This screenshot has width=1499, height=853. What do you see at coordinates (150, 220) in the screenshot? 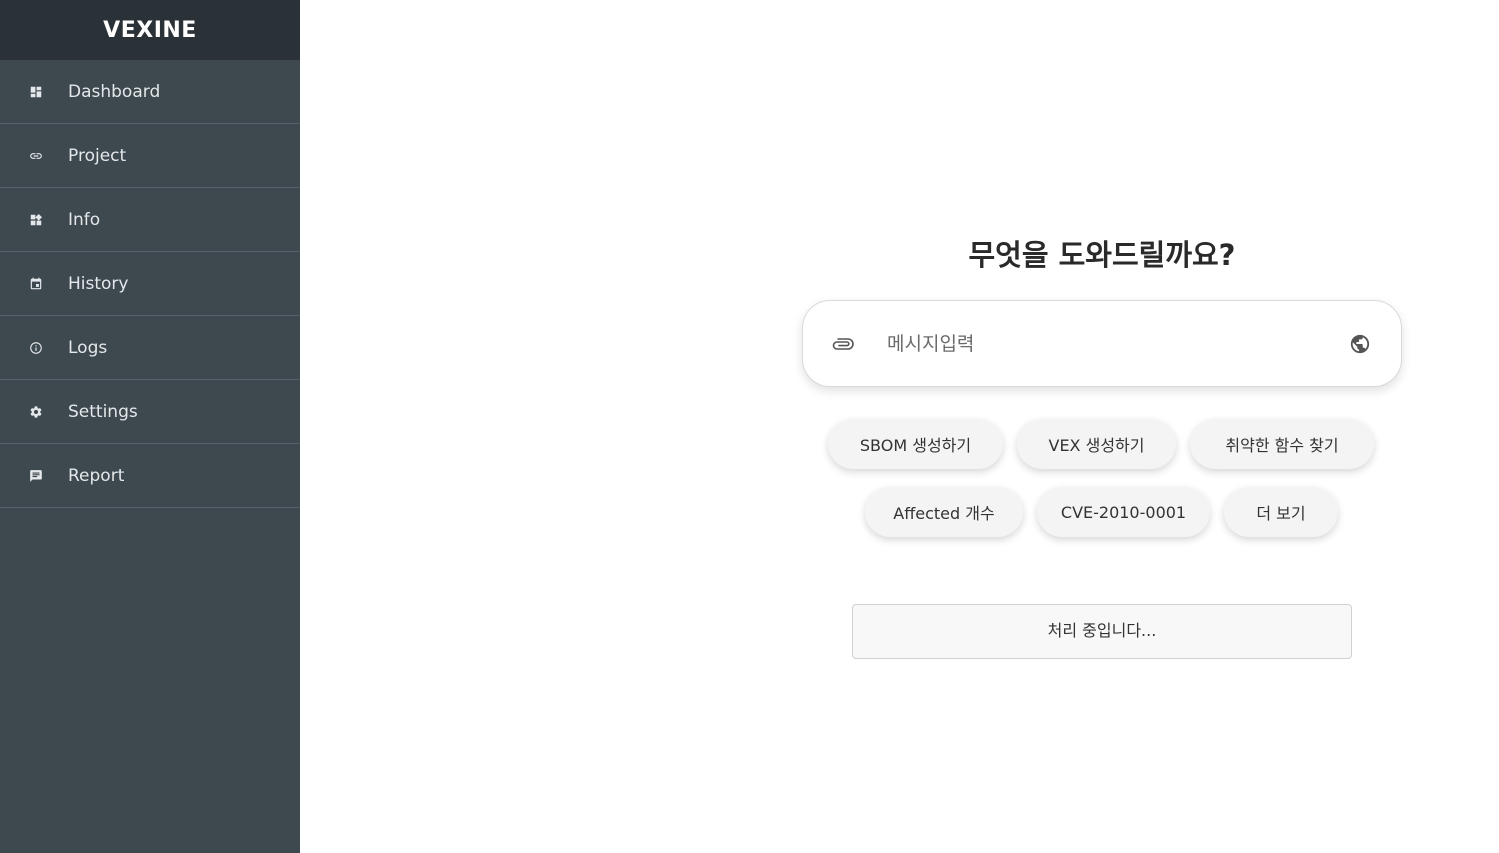
I see `sidebar-item-info: Info` at bounding box center [150, 220].